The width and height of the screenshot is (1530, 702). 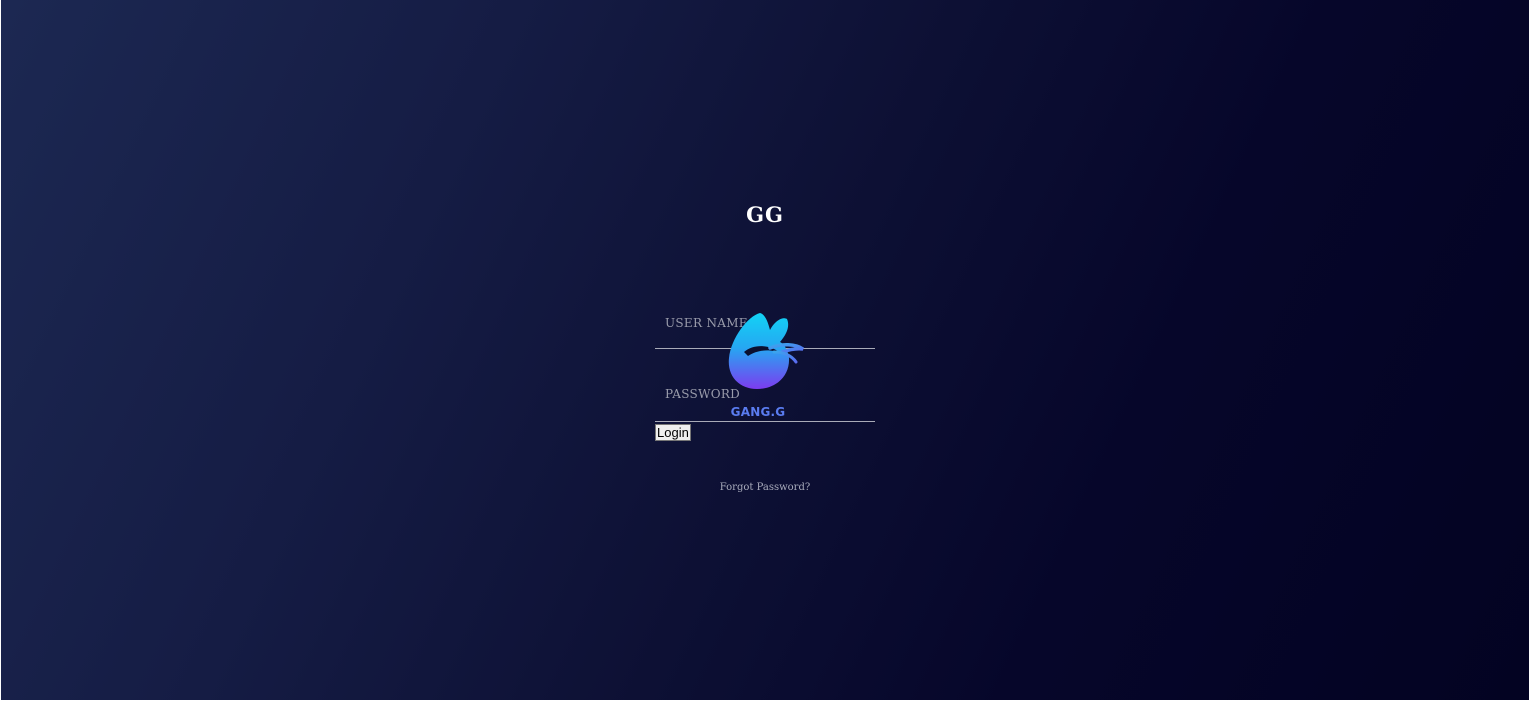 I want to click on app-title: GG, so click(x=765, y=214).